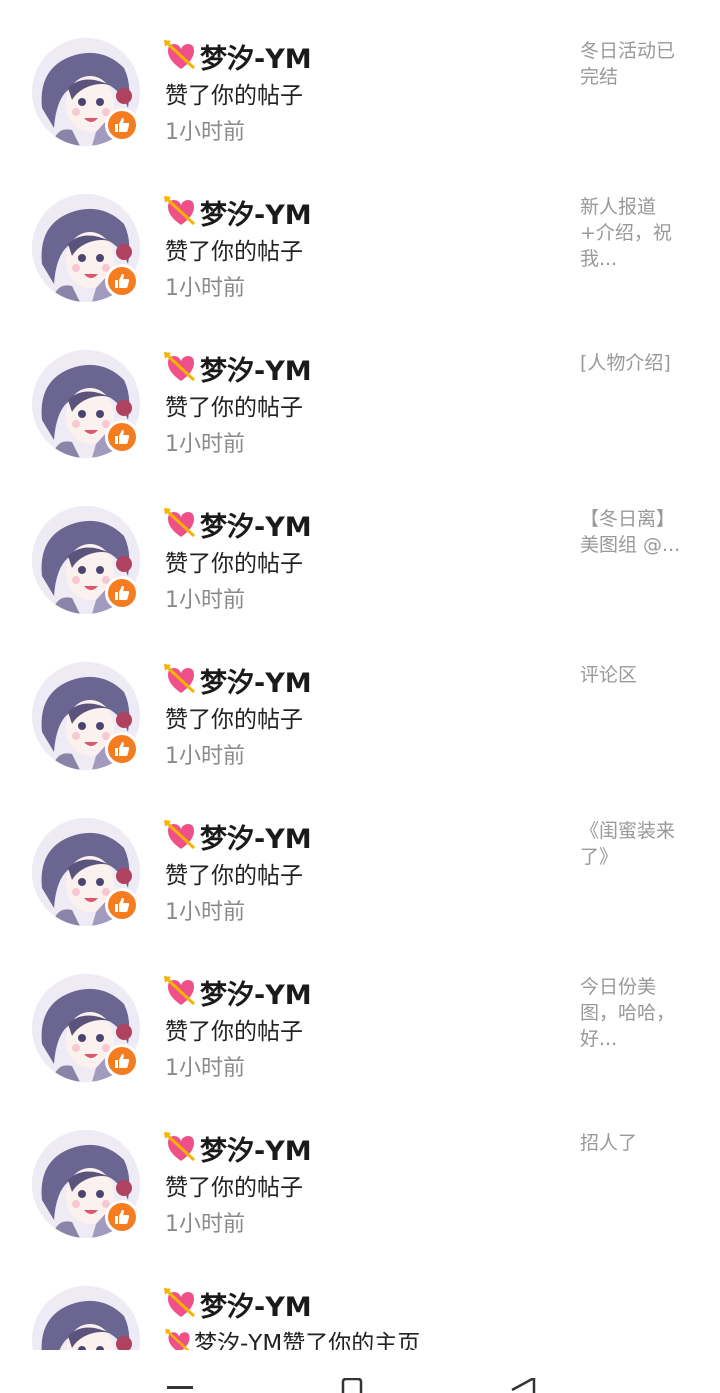 The height and width of the screenshot is (1393, 720). What do you see at coordinates (360, 78) in the screenshot?
I see `list-item: 梦汐-YM 赞了你的帖子 1小时前 冬日活动已完结` at bounding box center [360, 78].